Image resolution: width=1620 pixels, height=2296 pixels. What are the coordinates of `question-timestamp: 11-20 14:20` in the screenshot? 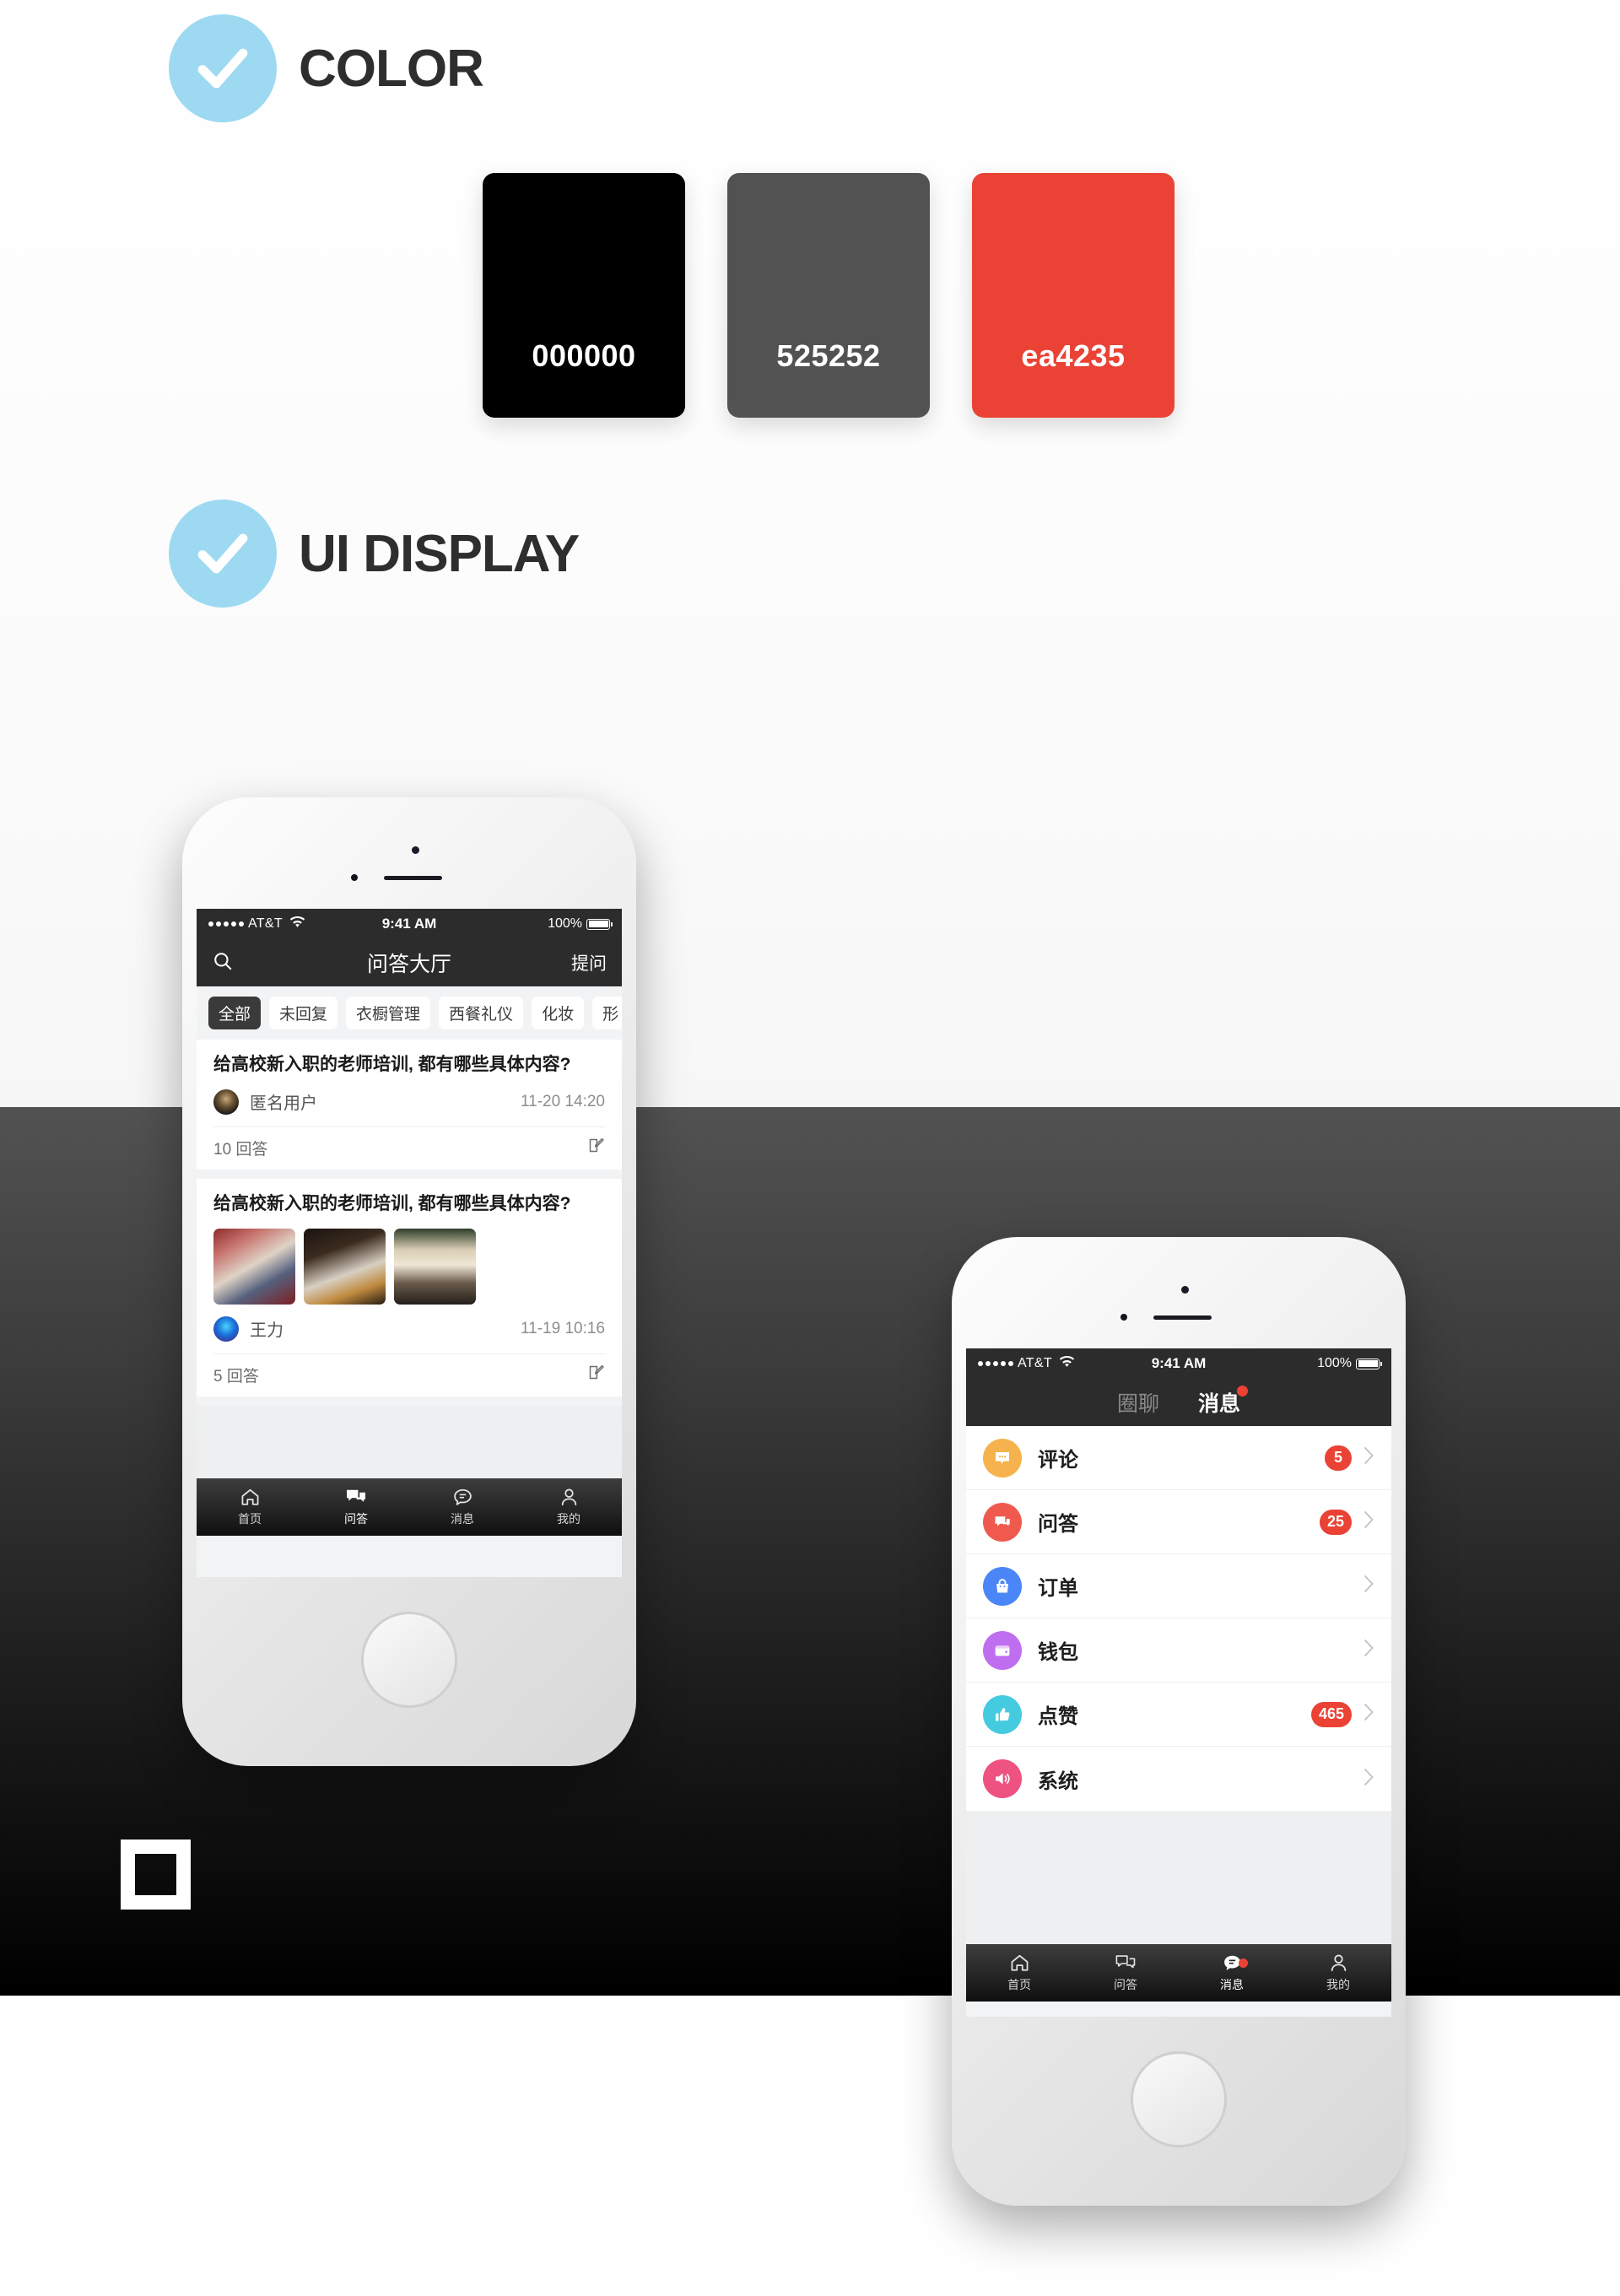 It's located at (562, 1101).